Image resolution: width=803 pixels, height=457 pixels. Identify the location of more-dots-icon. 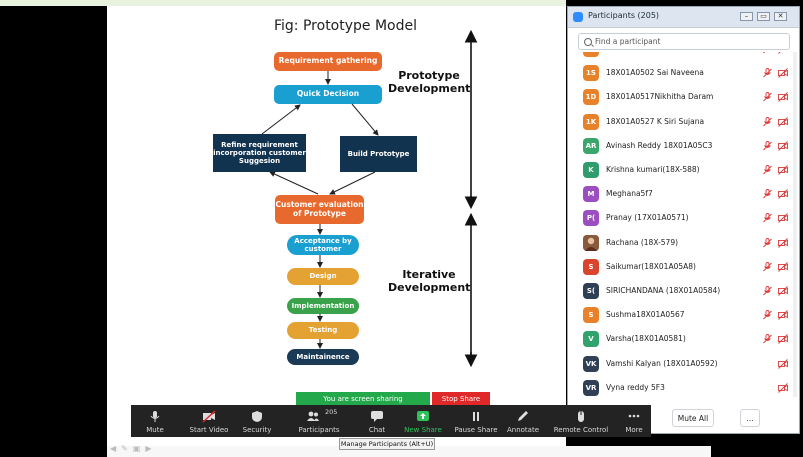
(634, 416).